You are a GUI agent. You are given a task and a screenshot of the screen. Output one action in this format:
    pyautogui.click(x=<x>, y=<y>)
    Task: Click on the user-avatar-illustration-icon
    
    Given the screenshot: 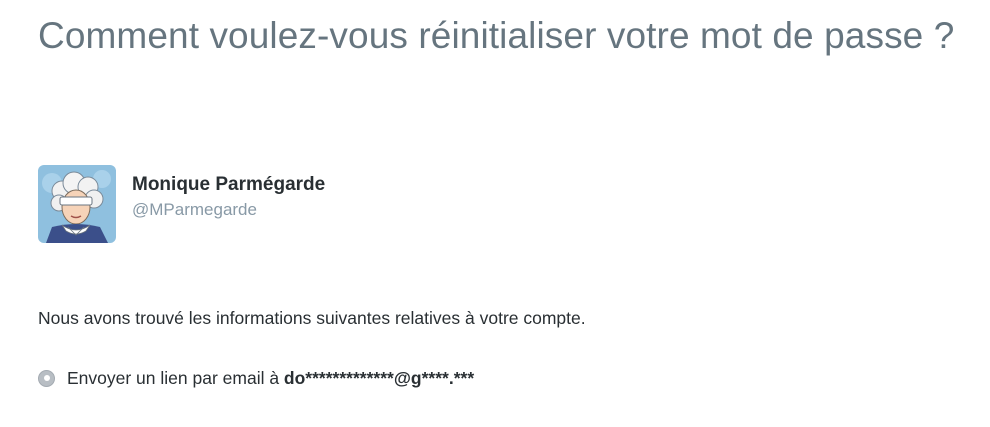 What is the action you would take?
    pyautogui.click(x=77, y=204)
    